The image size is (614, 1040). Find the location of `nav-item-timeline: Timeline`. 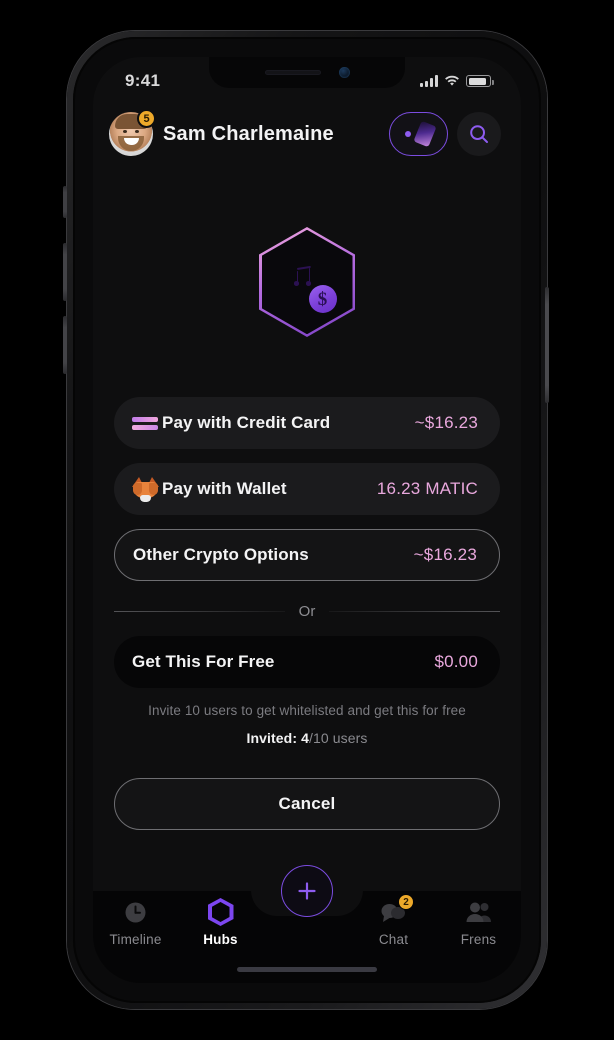

nav-item-timeline: Timeline is located at coordinates (135, 923).